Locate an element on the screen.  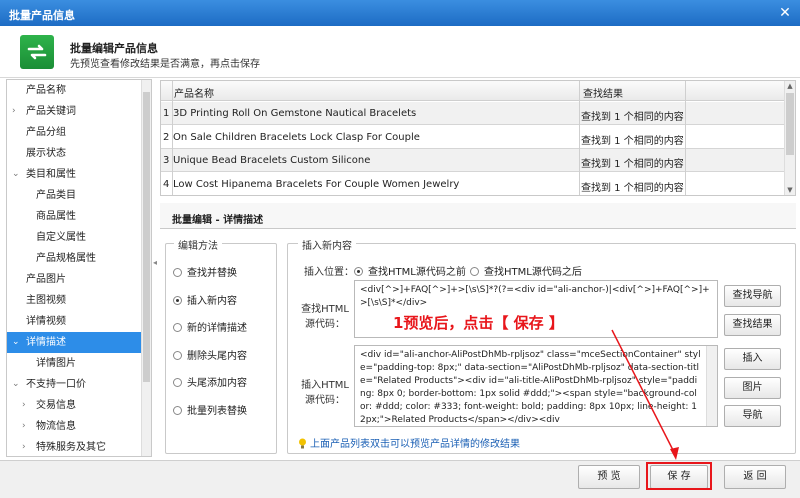
save-highlight-box is located at coordinates (679, 476).